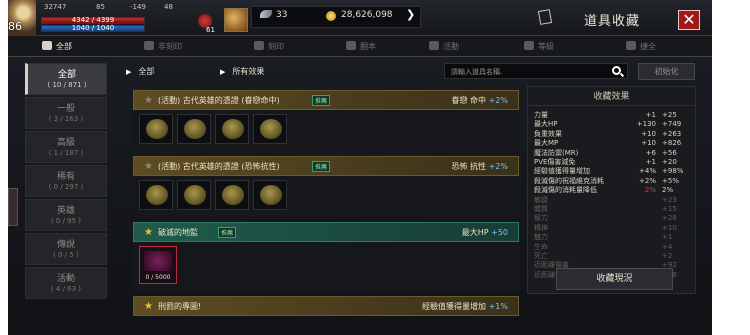 The height and width of the screenshot is (335, 750). Describe the element at coordinates (541, 199) in the screenshot. I see `effect-name: 敏捷` at that location.